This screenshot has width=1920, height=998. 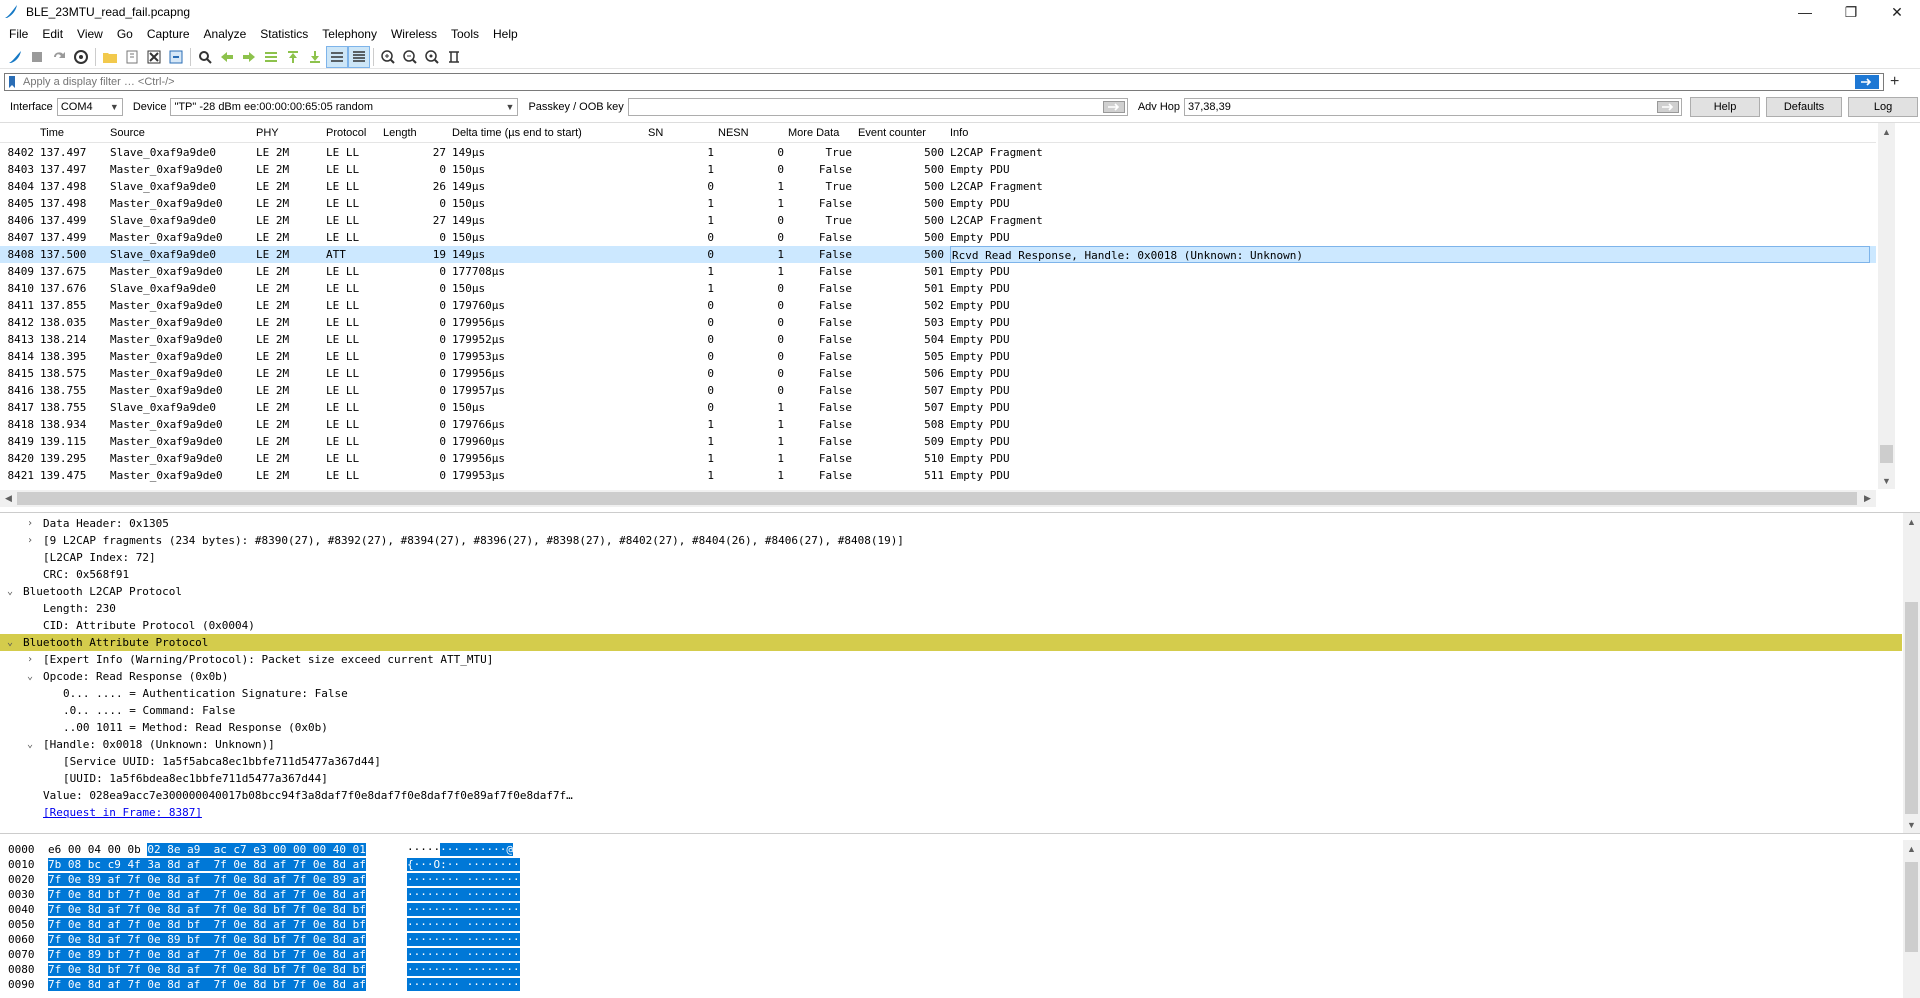 What do you see at coordinates (1433, 107) in the screenshot?
I see `adv-hop-input: 37,38,39` at bounding box center [1433, 107].